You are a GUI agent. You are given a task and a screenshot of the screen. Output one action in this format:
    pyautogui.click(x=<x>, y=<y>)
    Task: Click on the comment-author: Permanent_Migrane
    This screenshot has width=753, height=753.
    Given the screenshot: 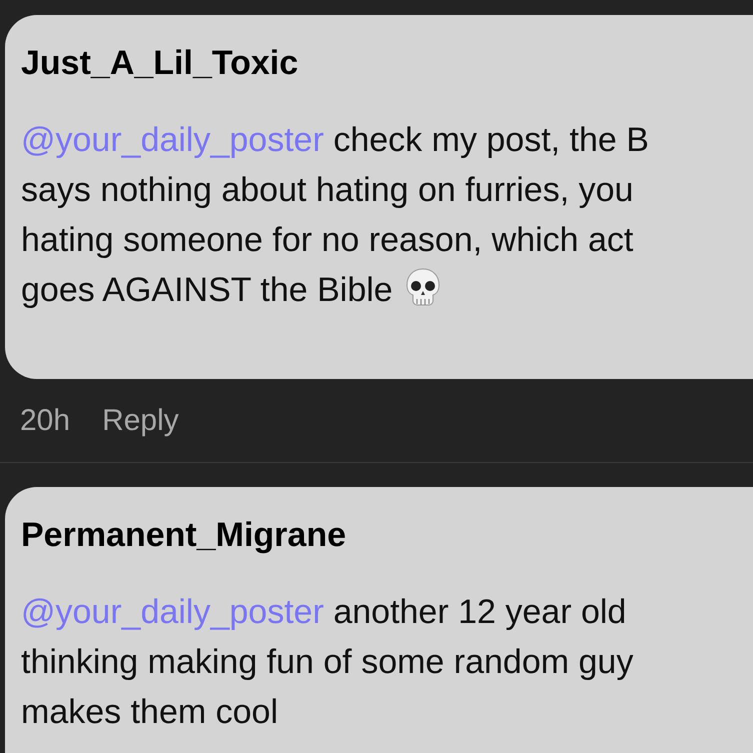 What is the action you would take?
    pyautogui.click(x=184, y=535)
    